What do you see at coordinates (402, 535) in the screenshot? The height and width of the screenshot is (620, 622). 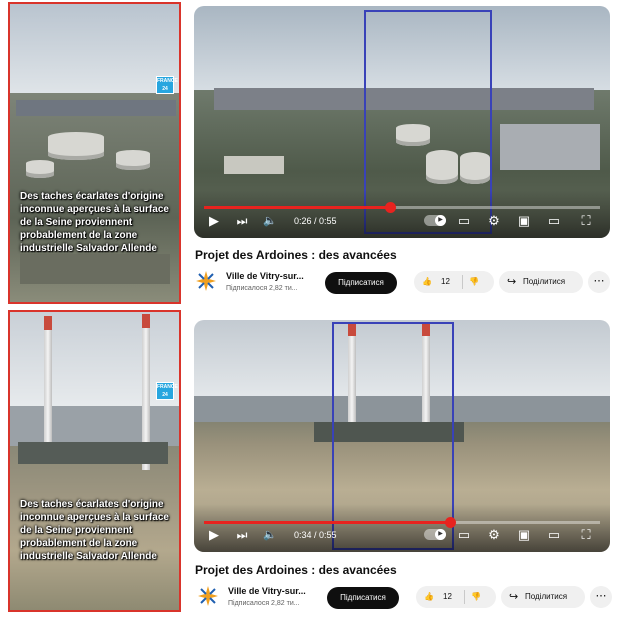 I see `player-controls: ▶ ⏭ 🔈 0:34 / 0:55 ▶ ▭ ⚙ ▣ ▭ ⛶` at bounding box center [402, 535].